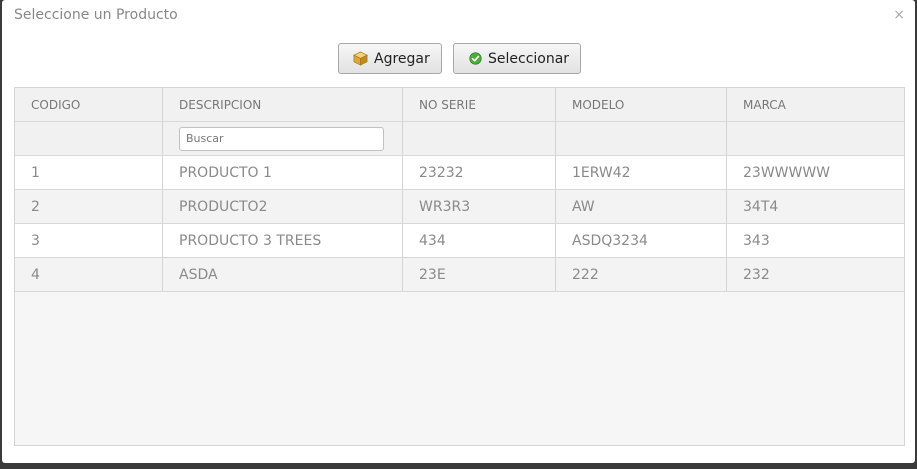 This screenshot has width=917, height=469. What do you see at coordinates (479, 240) in the screenshot?
I see `cell-no-serie: 434` at bounding box center [479, 240].